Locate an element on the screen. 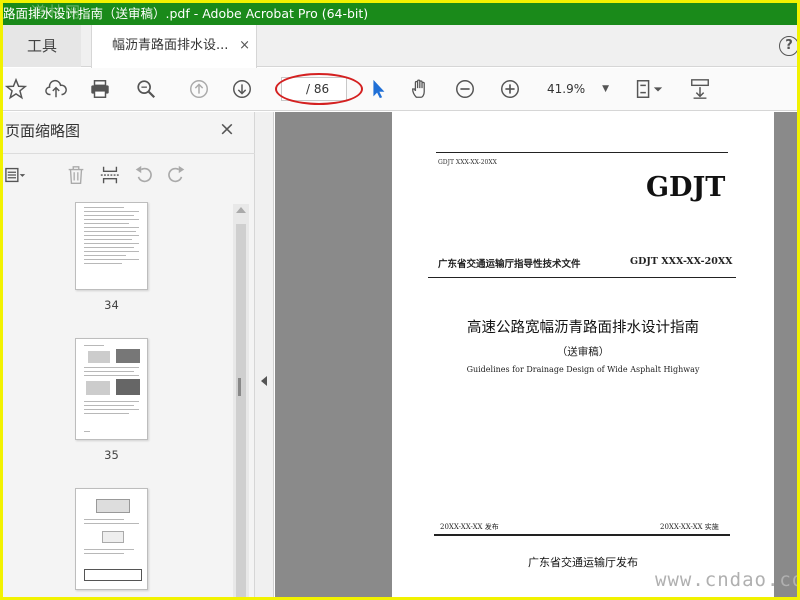  resize-grip is located at coordinates (239, 387).